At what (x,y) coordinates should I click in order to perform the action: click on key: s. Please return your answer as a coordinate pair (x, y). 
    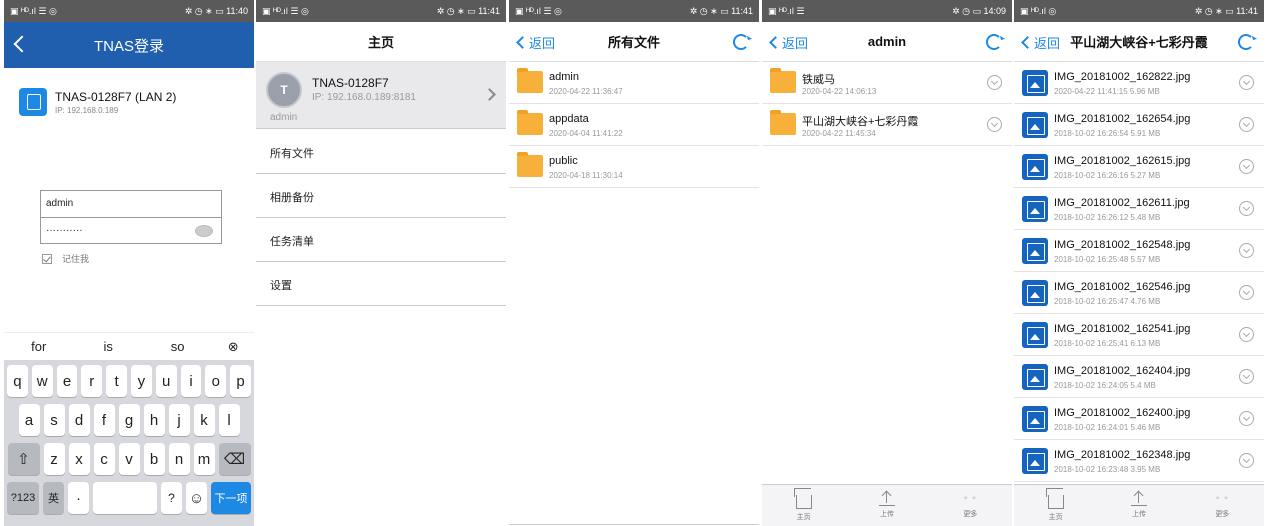
    Looking at the image, I should click on (54, 420).